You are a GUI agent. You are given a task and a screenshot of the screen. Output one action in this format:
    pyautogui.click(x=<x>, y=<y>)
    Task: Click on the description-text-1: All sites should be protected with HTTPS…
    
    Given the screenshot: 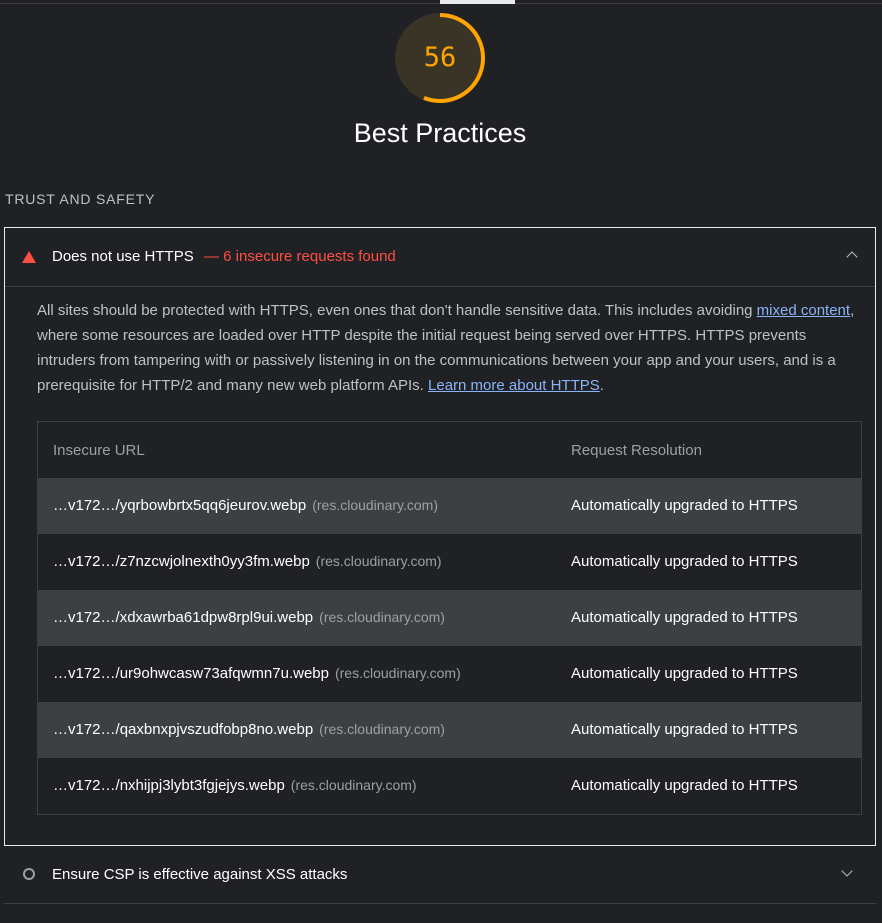 What is the action you would take?
    pyautogui.click(x=397, y=310)
    